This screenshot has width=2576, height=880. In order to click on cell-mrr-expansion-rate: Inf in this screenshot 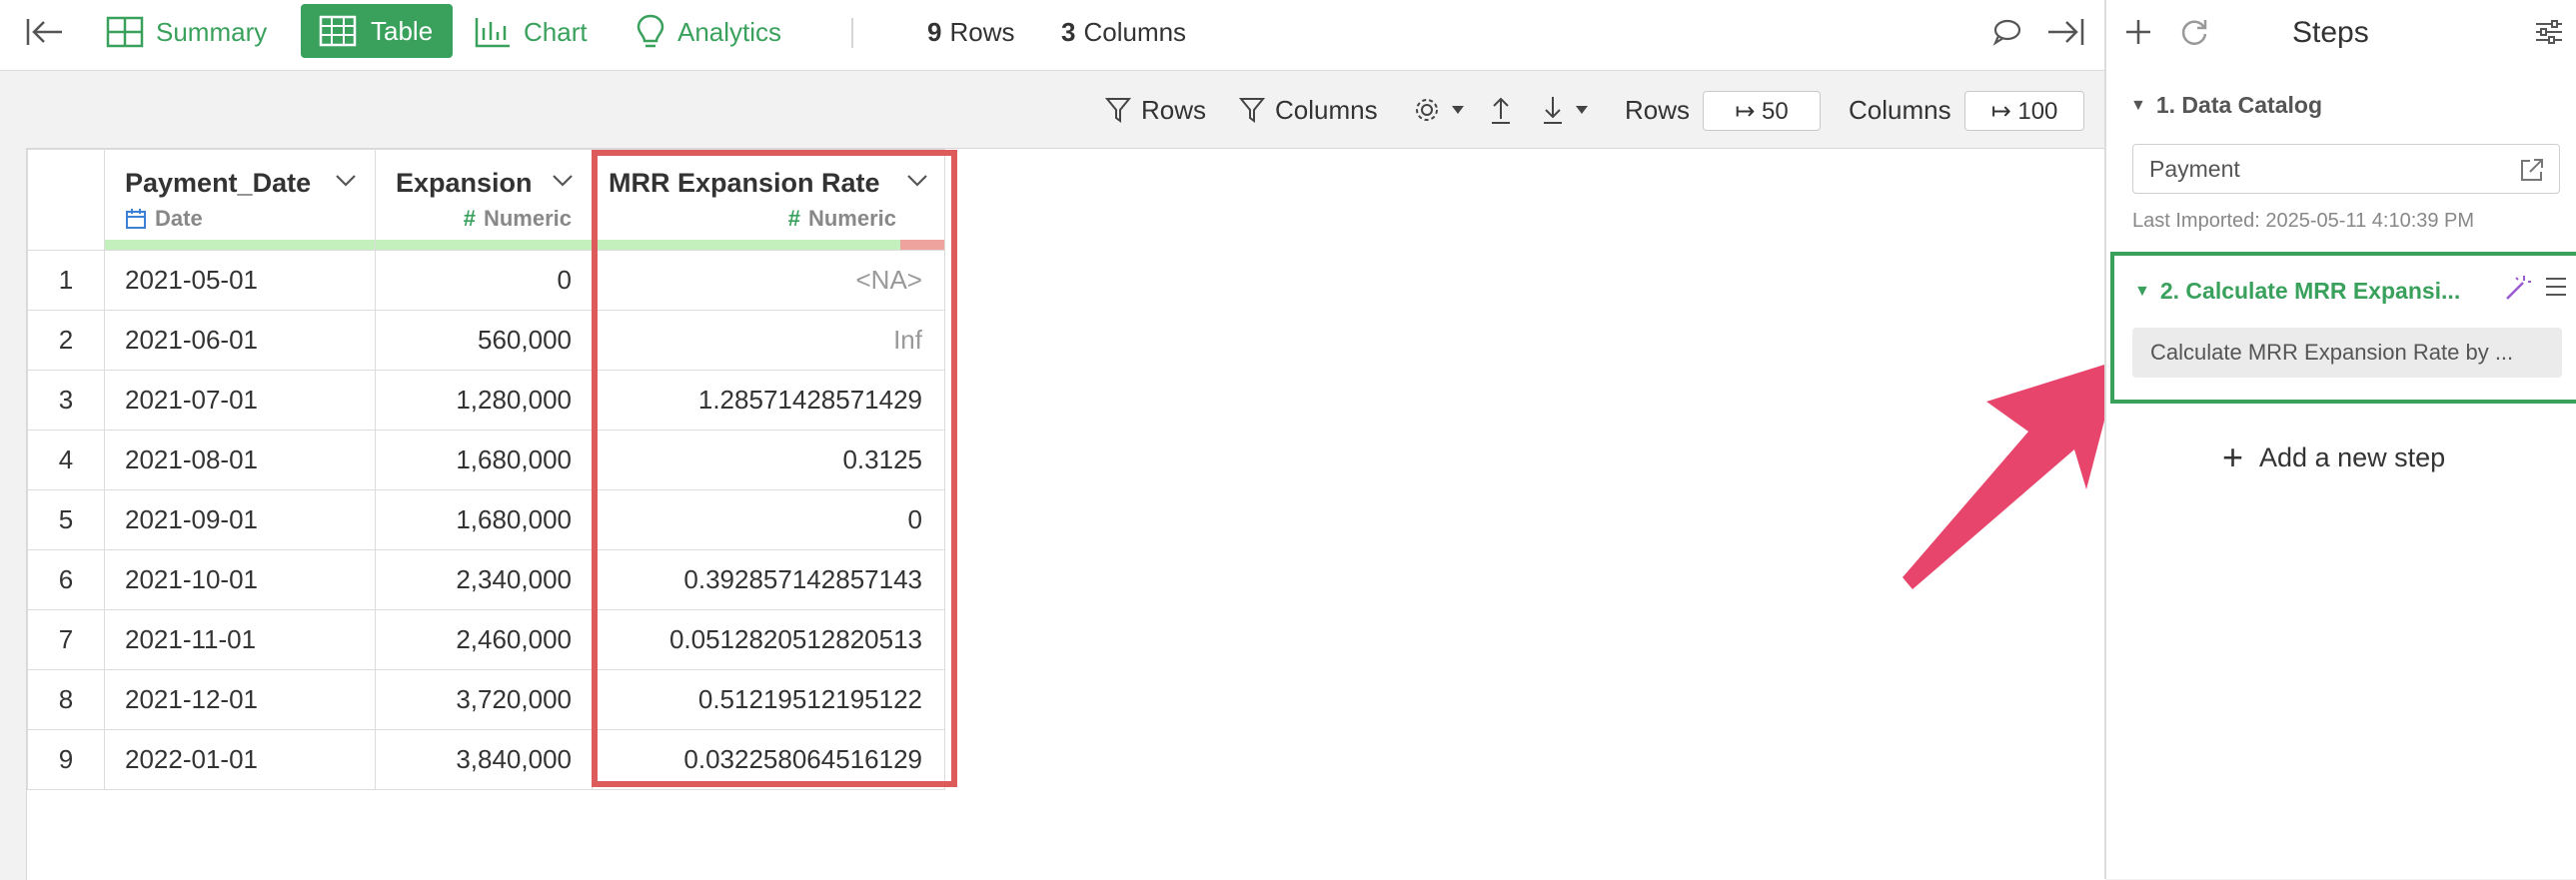, I will do `click(768, 340)`.